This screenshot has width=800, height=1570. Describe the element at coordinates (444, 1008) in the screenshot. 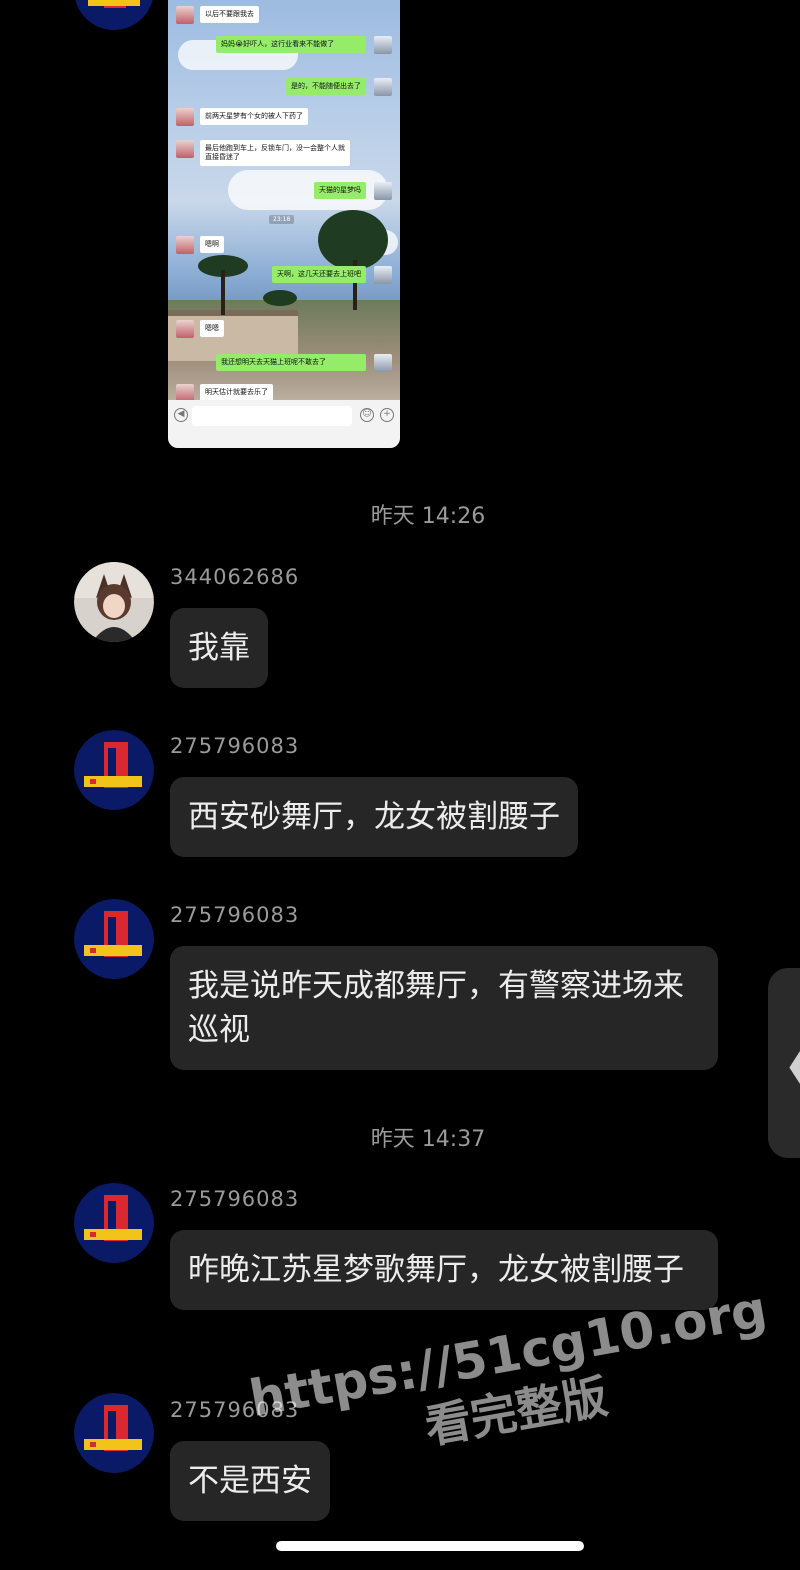

I see `message-bubble: 我是说昨天成都舞厅，有警察进场来巡视` at that location.